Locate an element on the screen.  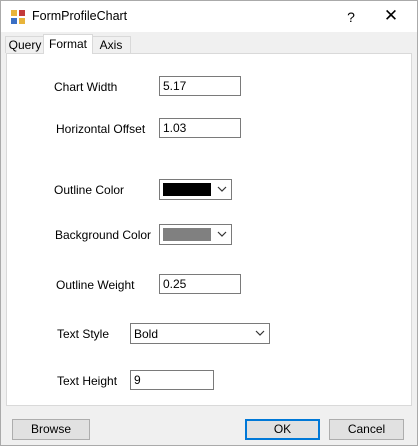
outline-color-dropdown is located at coordinates (195, 189).